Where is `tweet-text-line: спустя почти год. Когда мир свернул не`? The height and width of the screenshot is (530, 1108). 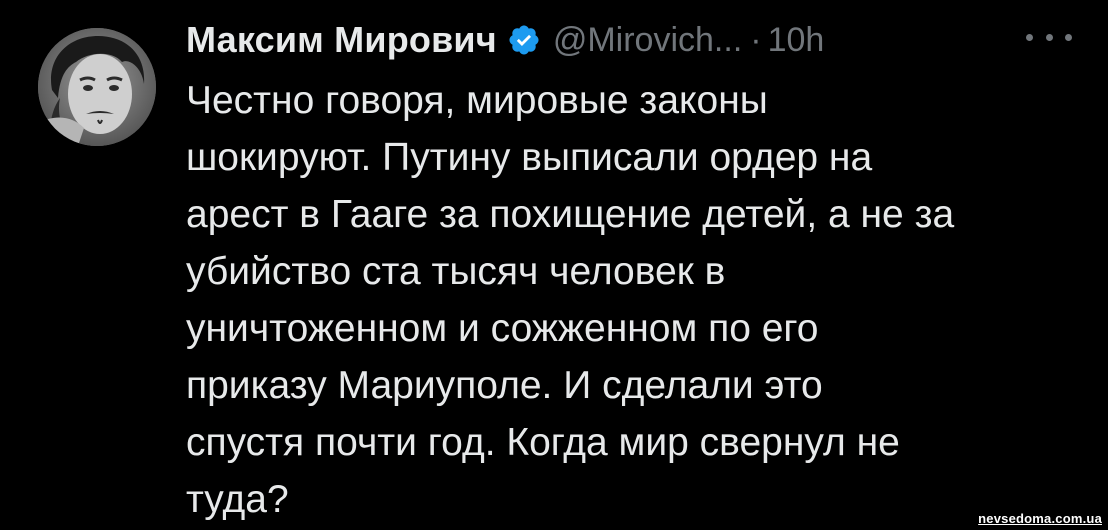 tweet-text-line: спустя почти год. Когда мир свернул не is located at coordinates (543, 442).